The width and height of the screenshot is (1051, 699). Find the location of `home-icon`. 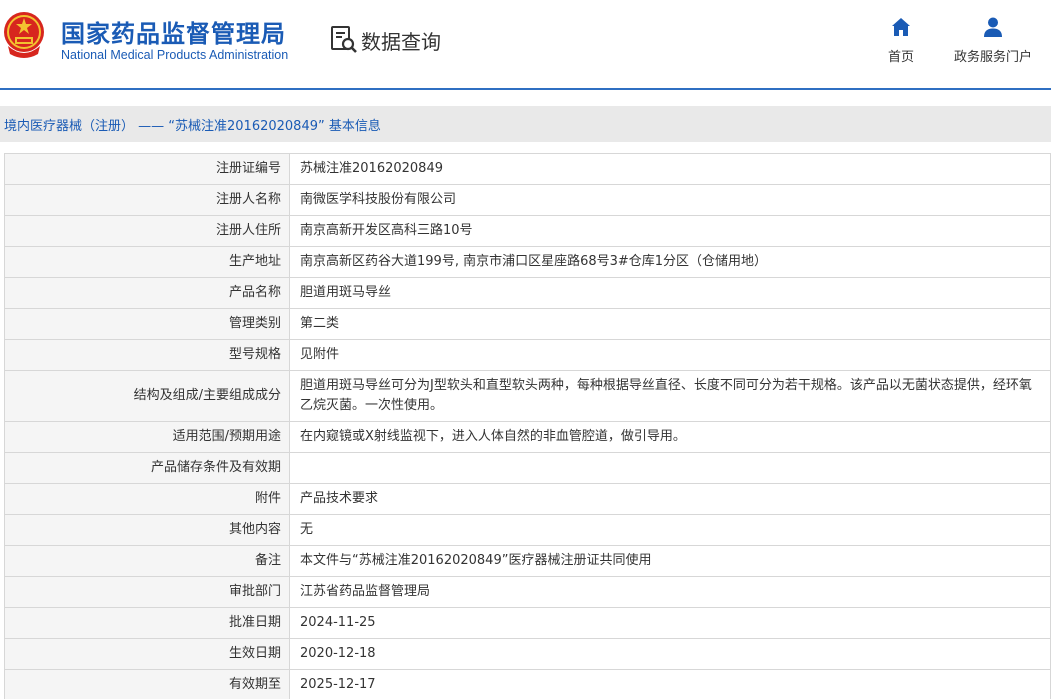

home-icon is located at coordinates (901, 27).